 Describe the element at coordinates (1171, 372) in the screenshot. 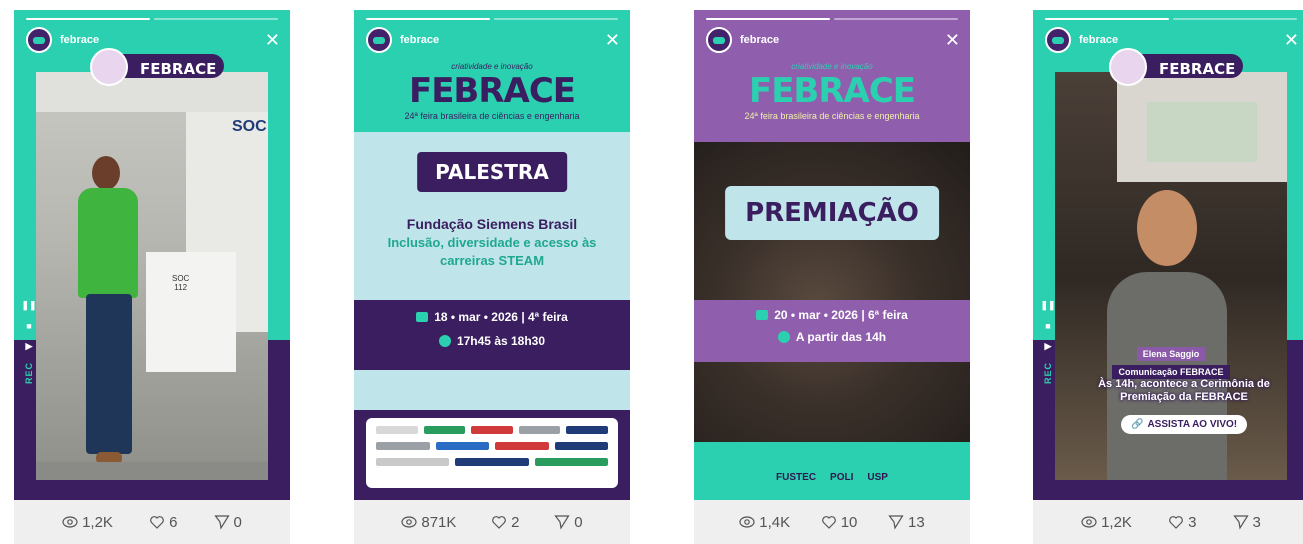

I see `speaker-role: Comunicação FEBRACE` at that location.